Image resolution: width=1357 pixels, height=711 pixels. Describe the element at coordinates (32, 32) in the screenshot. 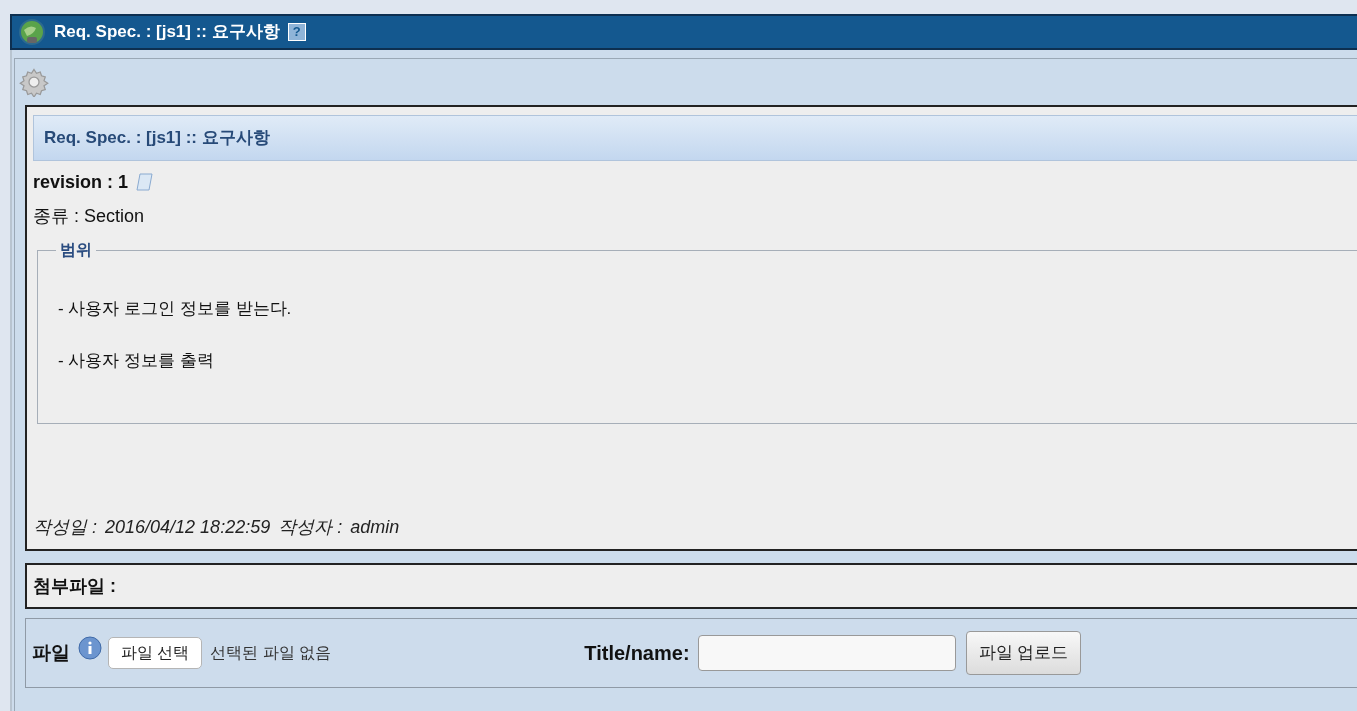

I see `globe-icon` at that location.